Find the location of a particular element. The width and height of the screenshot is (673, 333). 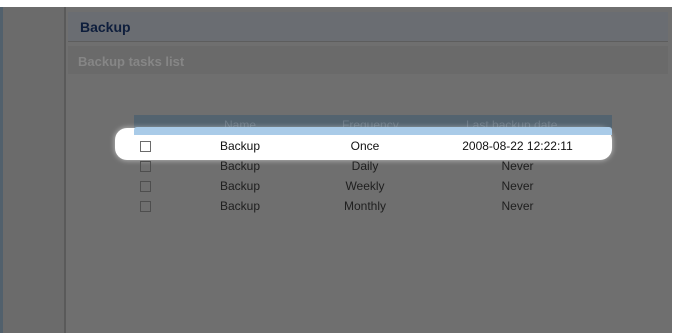

section-header: Backup tasks list is located at coordinates (368, 60).